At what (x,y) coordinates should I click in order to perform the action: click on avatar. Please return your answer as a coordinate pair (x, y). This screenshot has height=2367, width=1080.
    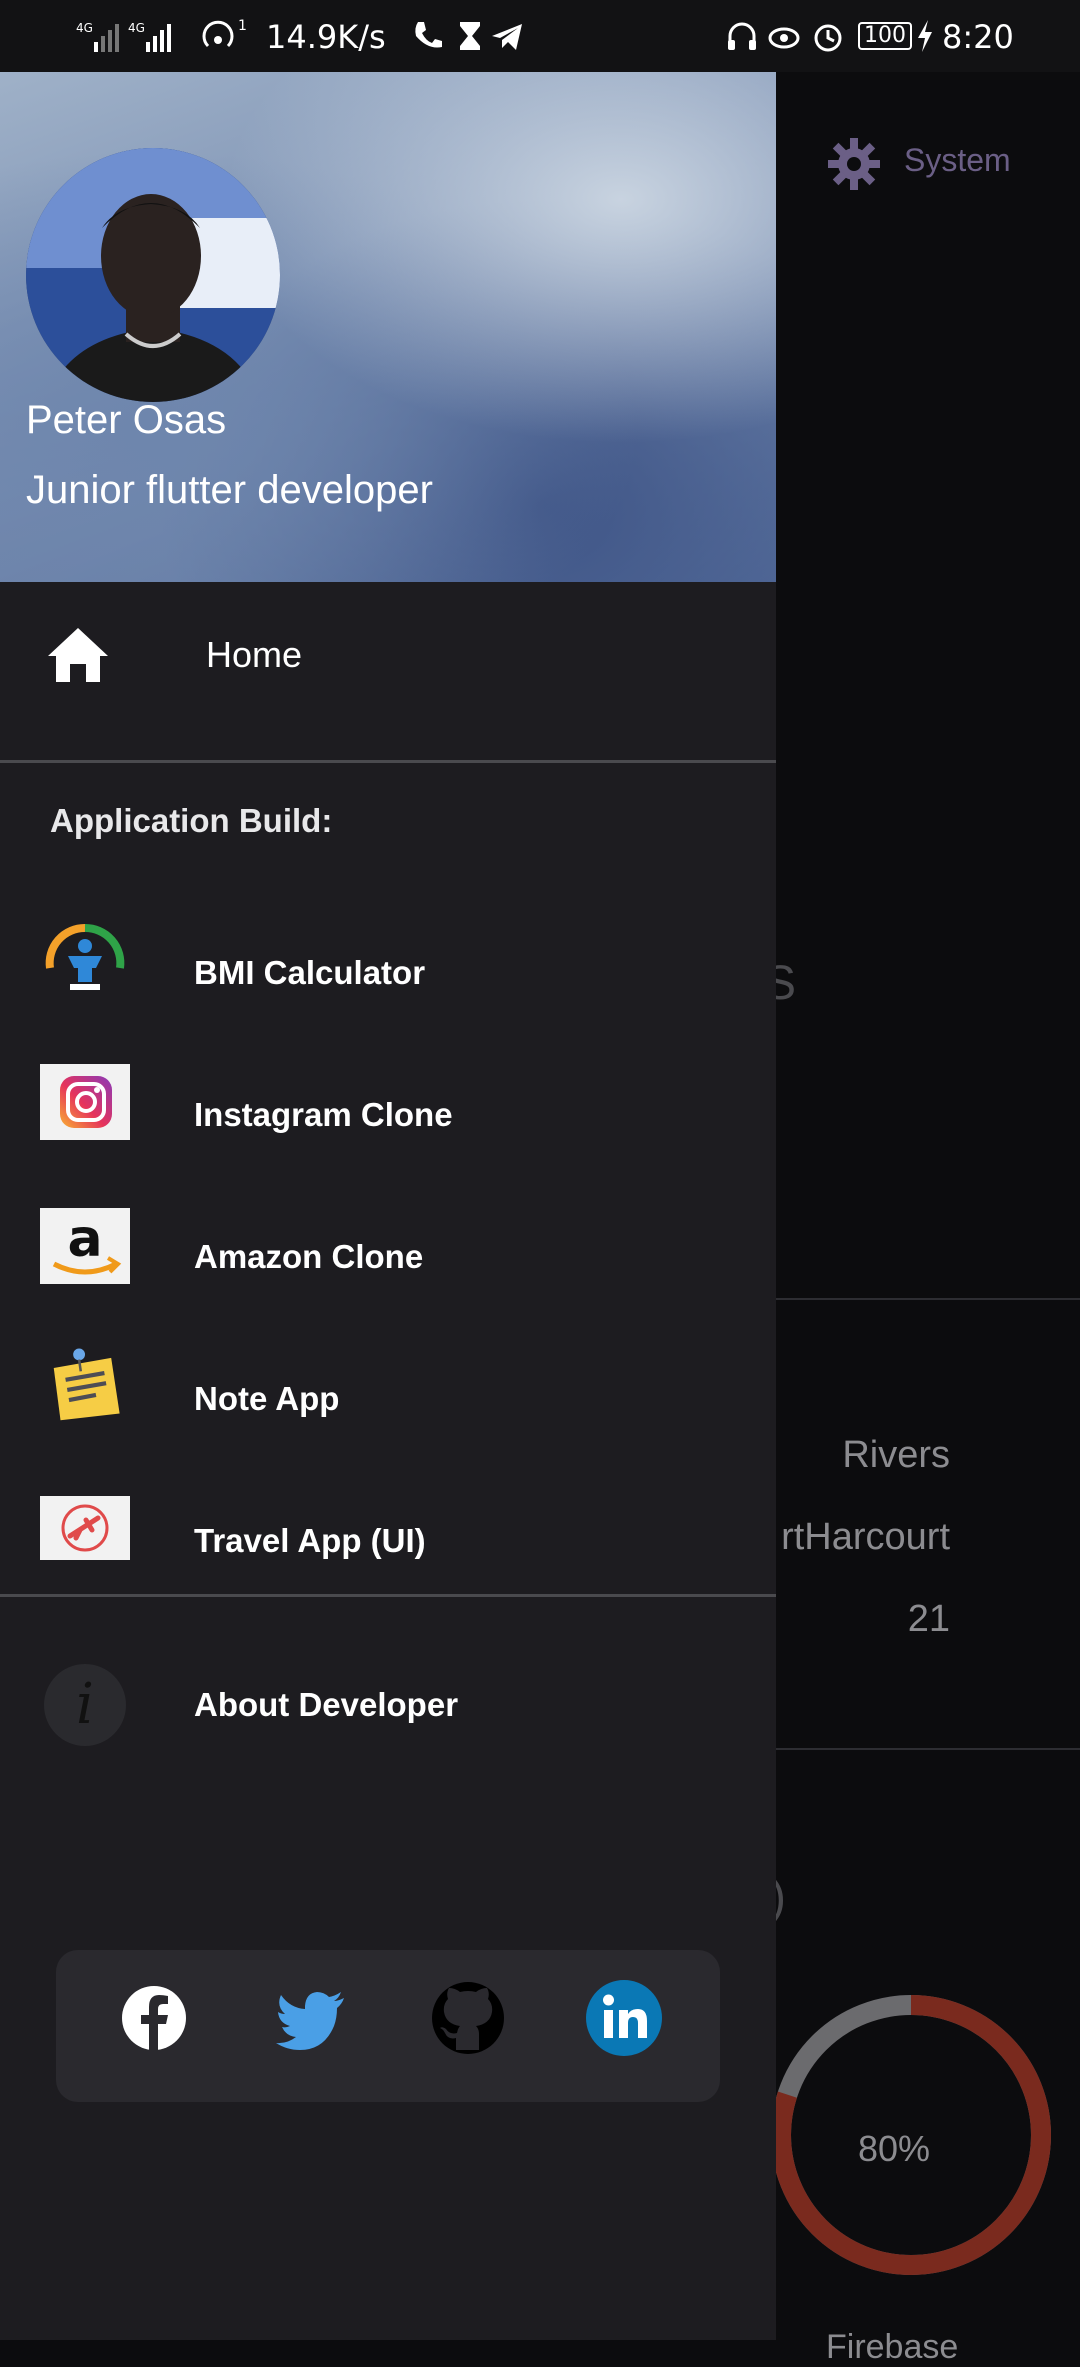
    Looking at the image, I should click on (153, 275).